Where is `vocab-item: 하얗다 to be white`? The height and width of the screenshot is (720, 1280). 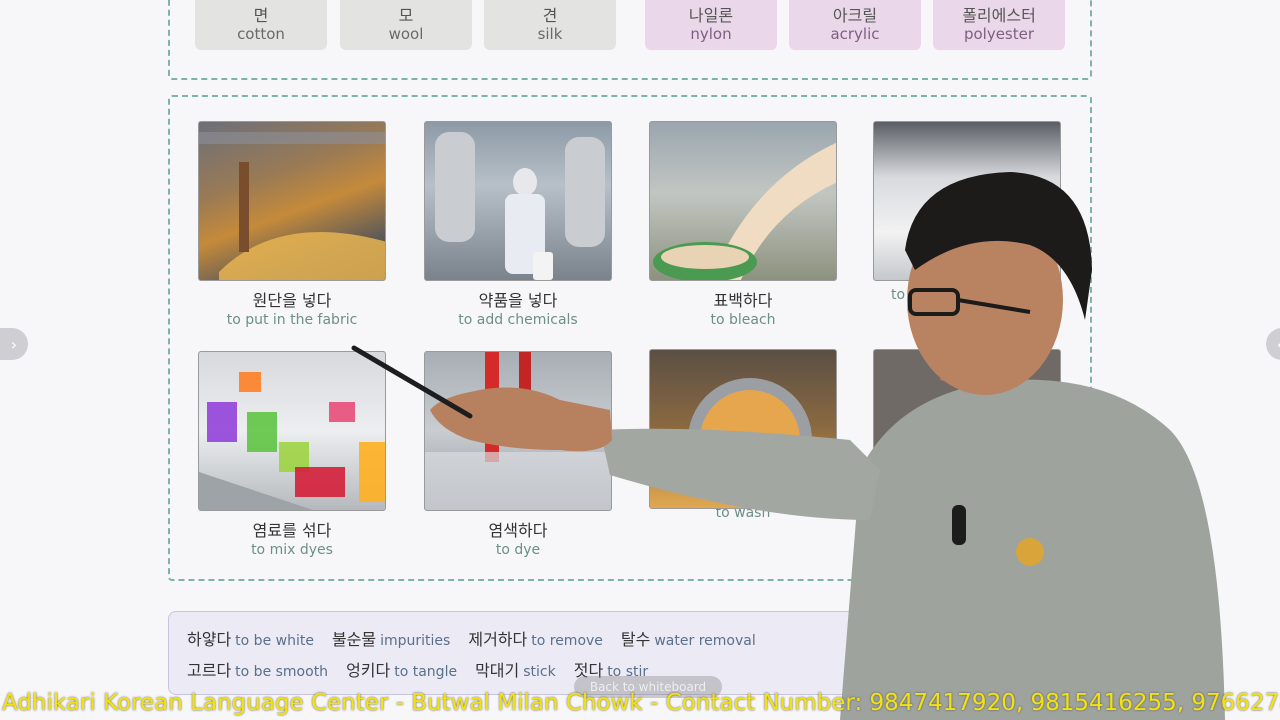 vocab-item: 하얗다 to be white is located at coordinates (250, 638).